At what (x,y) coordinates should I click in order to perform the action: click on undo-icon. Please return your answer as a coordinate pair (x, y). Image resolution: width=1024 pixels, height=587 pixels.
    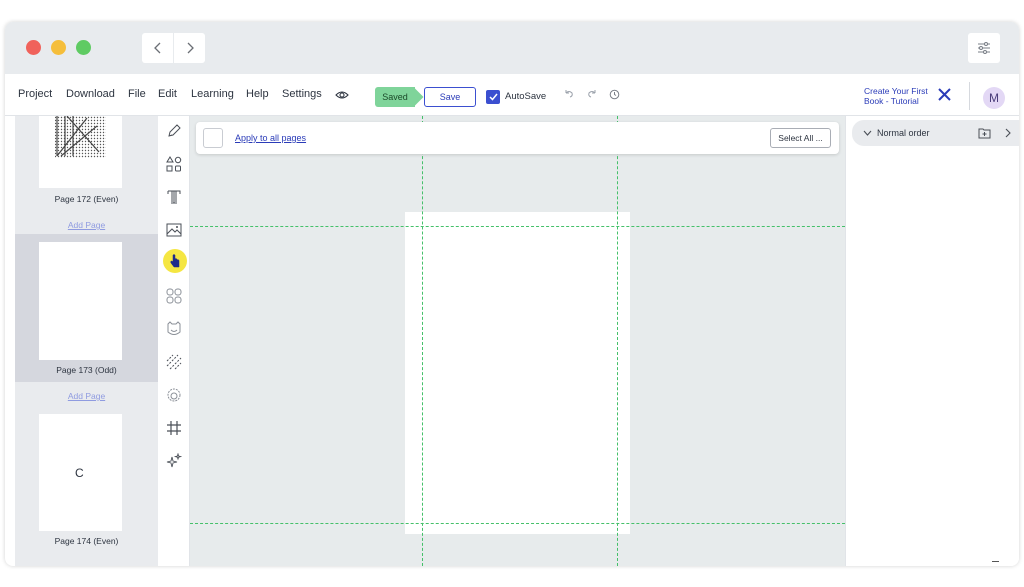
    Looking at the image, I should click on (569, 94).